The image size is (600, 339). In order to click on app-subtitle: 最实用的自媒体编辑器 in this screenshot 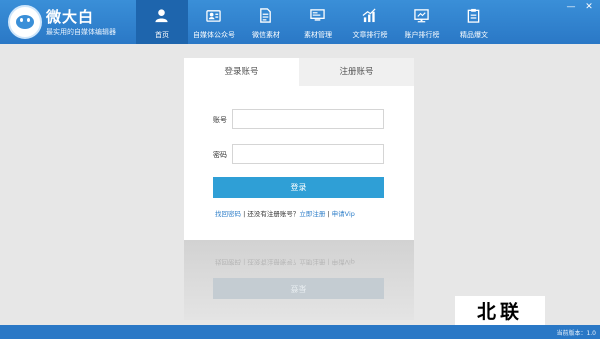, I will do `click(81, 32)`.